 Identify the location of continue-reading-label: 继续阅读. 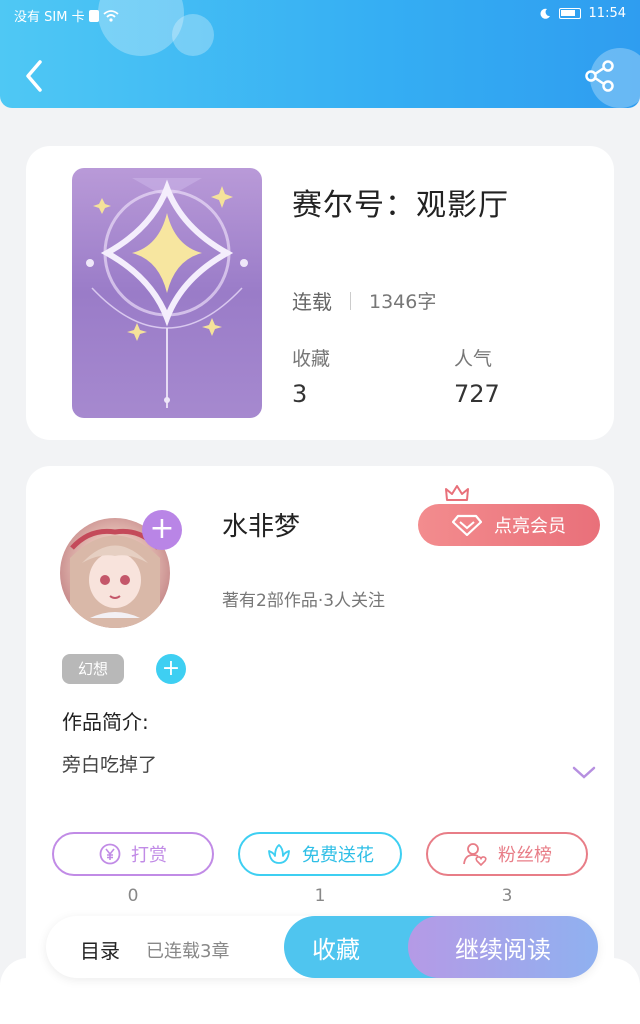
(503, 949).